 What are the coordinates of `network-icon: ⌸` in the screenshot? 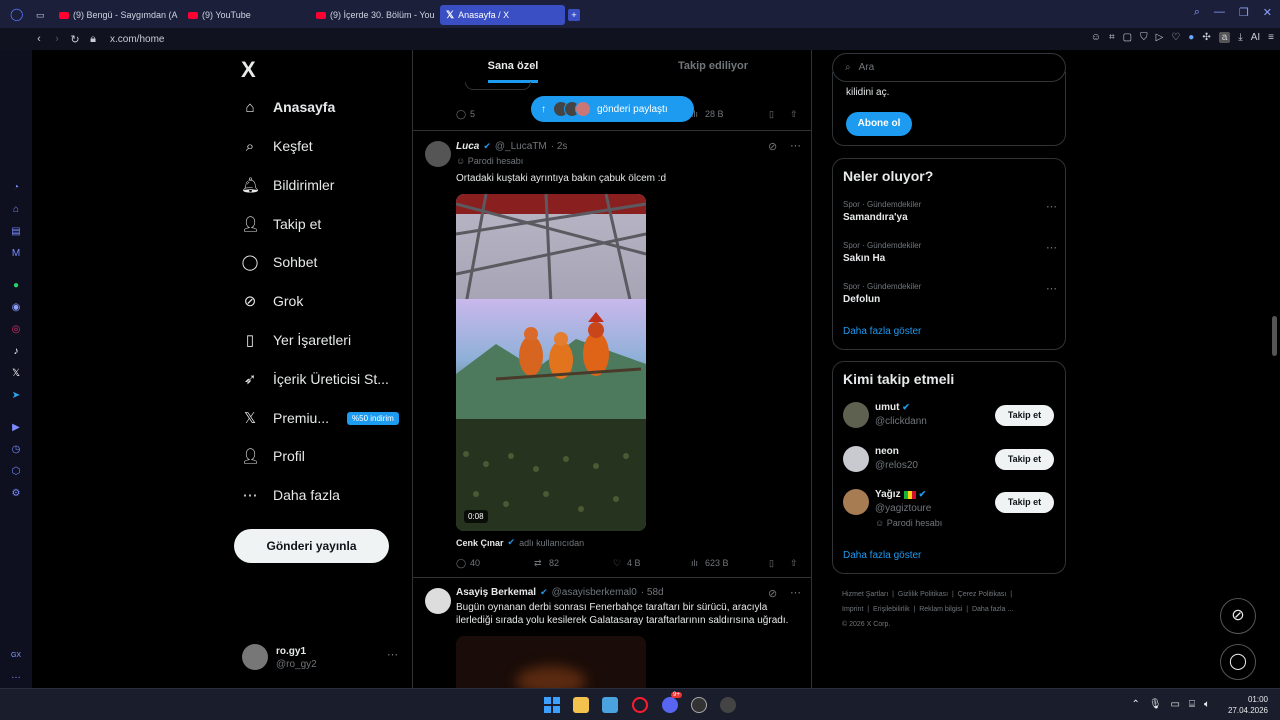 It's located at (1192, 704).